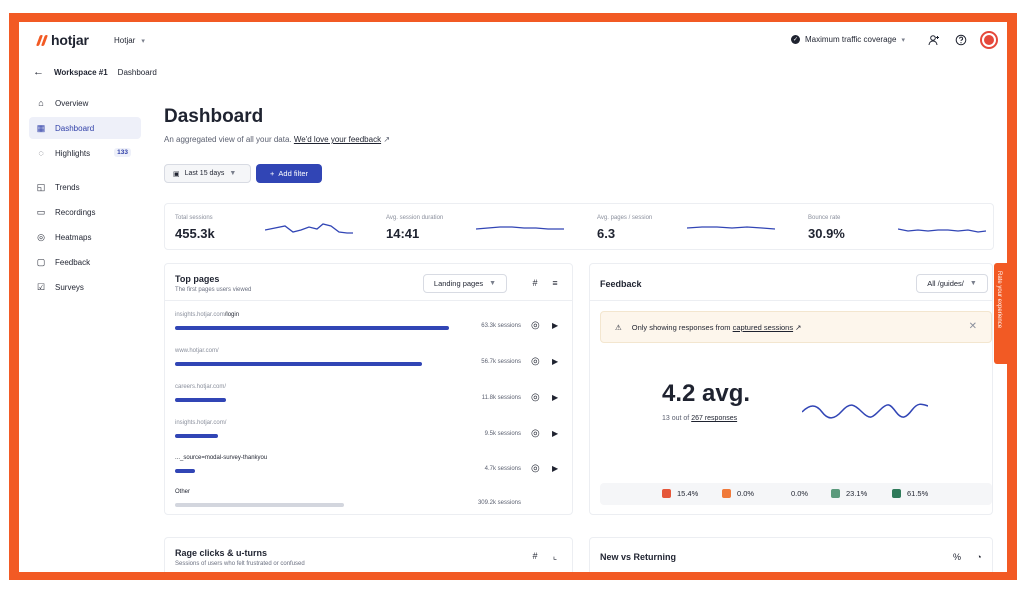 This screenshot has width=1024, height=591. I want to click on feedback-filter-select: All /guides/ ▼, so click(952, 283).